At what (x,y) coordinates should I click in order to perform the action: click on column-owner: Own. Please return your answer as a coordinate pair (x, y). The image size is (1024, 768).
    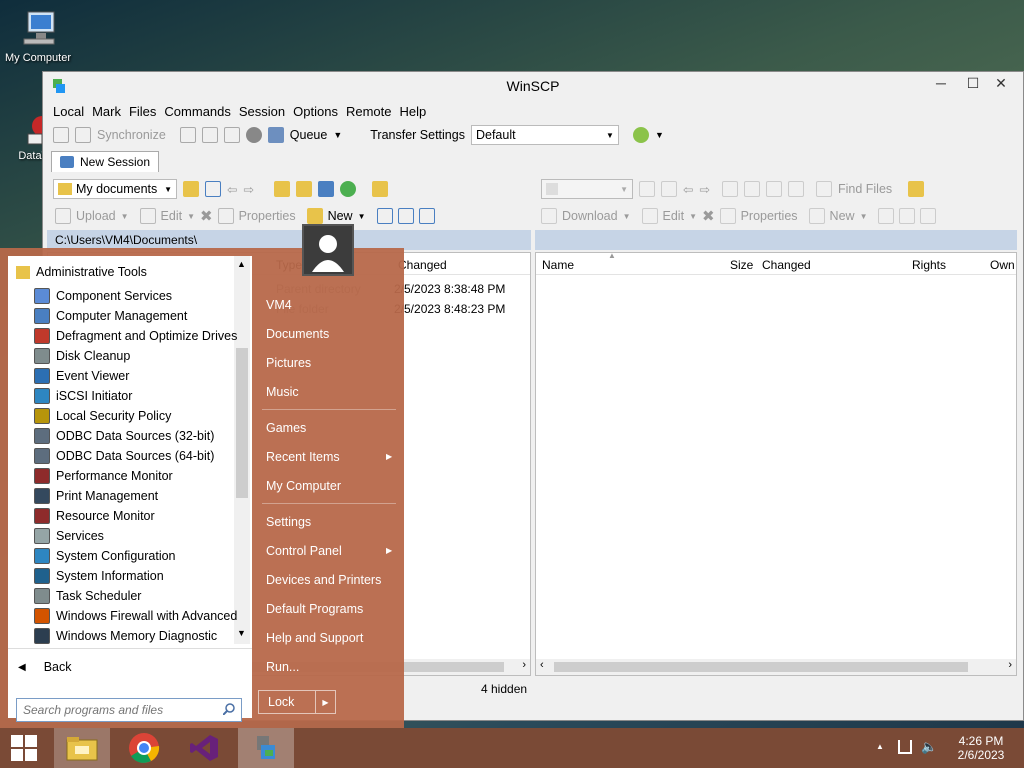
    Looking at the image, I should click on (1002, 265).